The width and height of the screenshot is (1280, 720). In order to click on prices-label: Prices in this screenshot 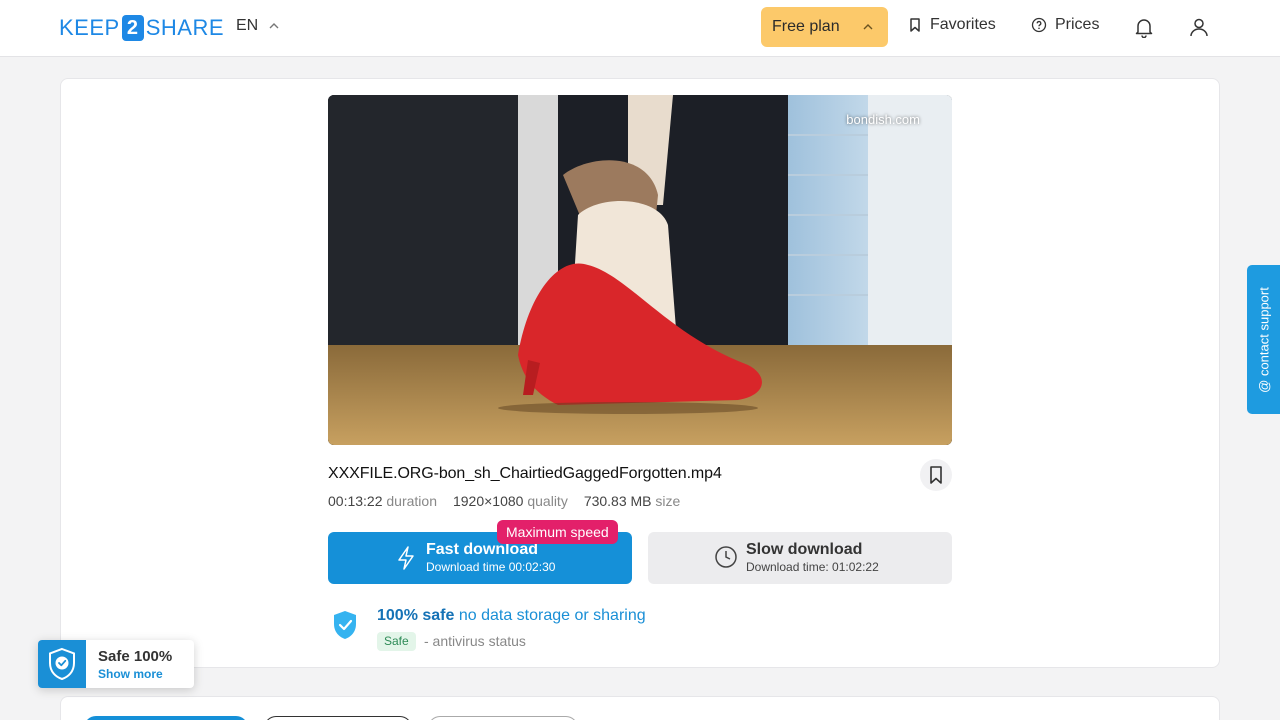, I will do `click(1077, 24)`.